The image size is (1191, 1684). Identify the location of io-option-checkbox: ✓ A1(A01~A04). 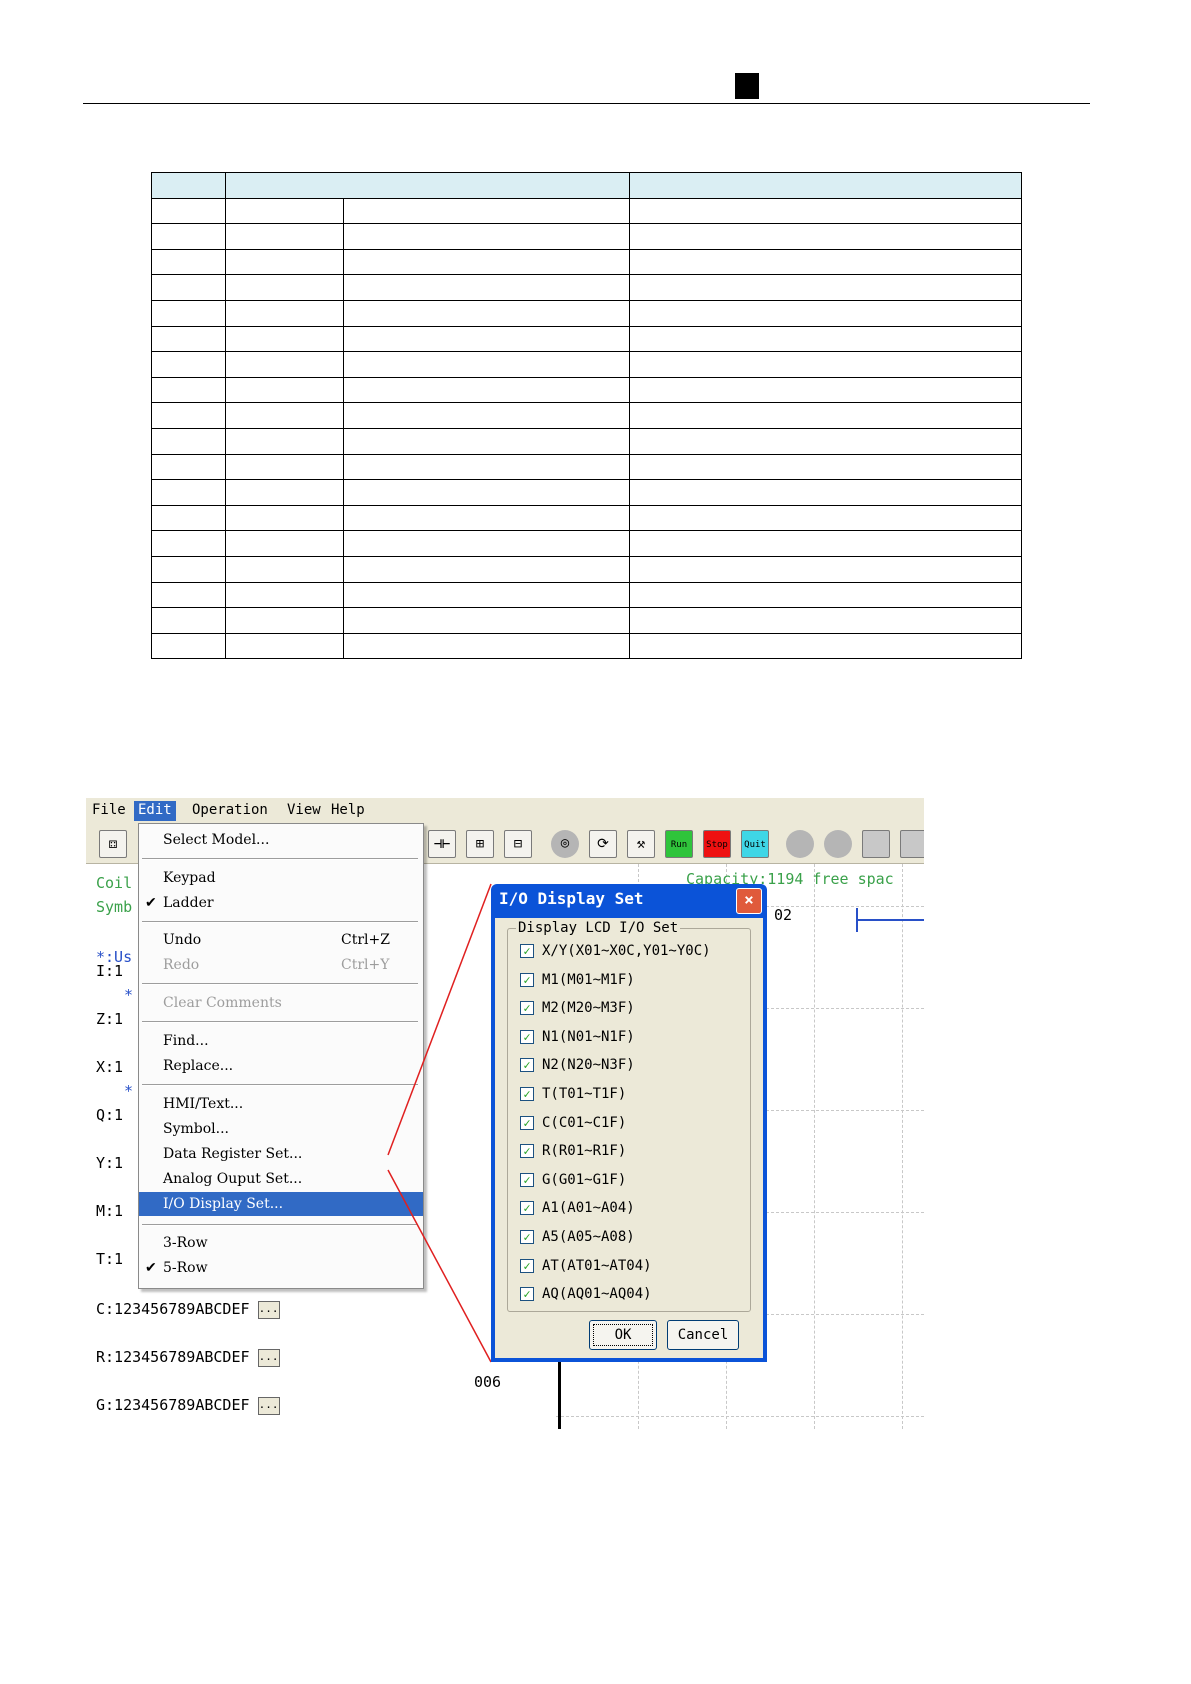
(577, 1211).